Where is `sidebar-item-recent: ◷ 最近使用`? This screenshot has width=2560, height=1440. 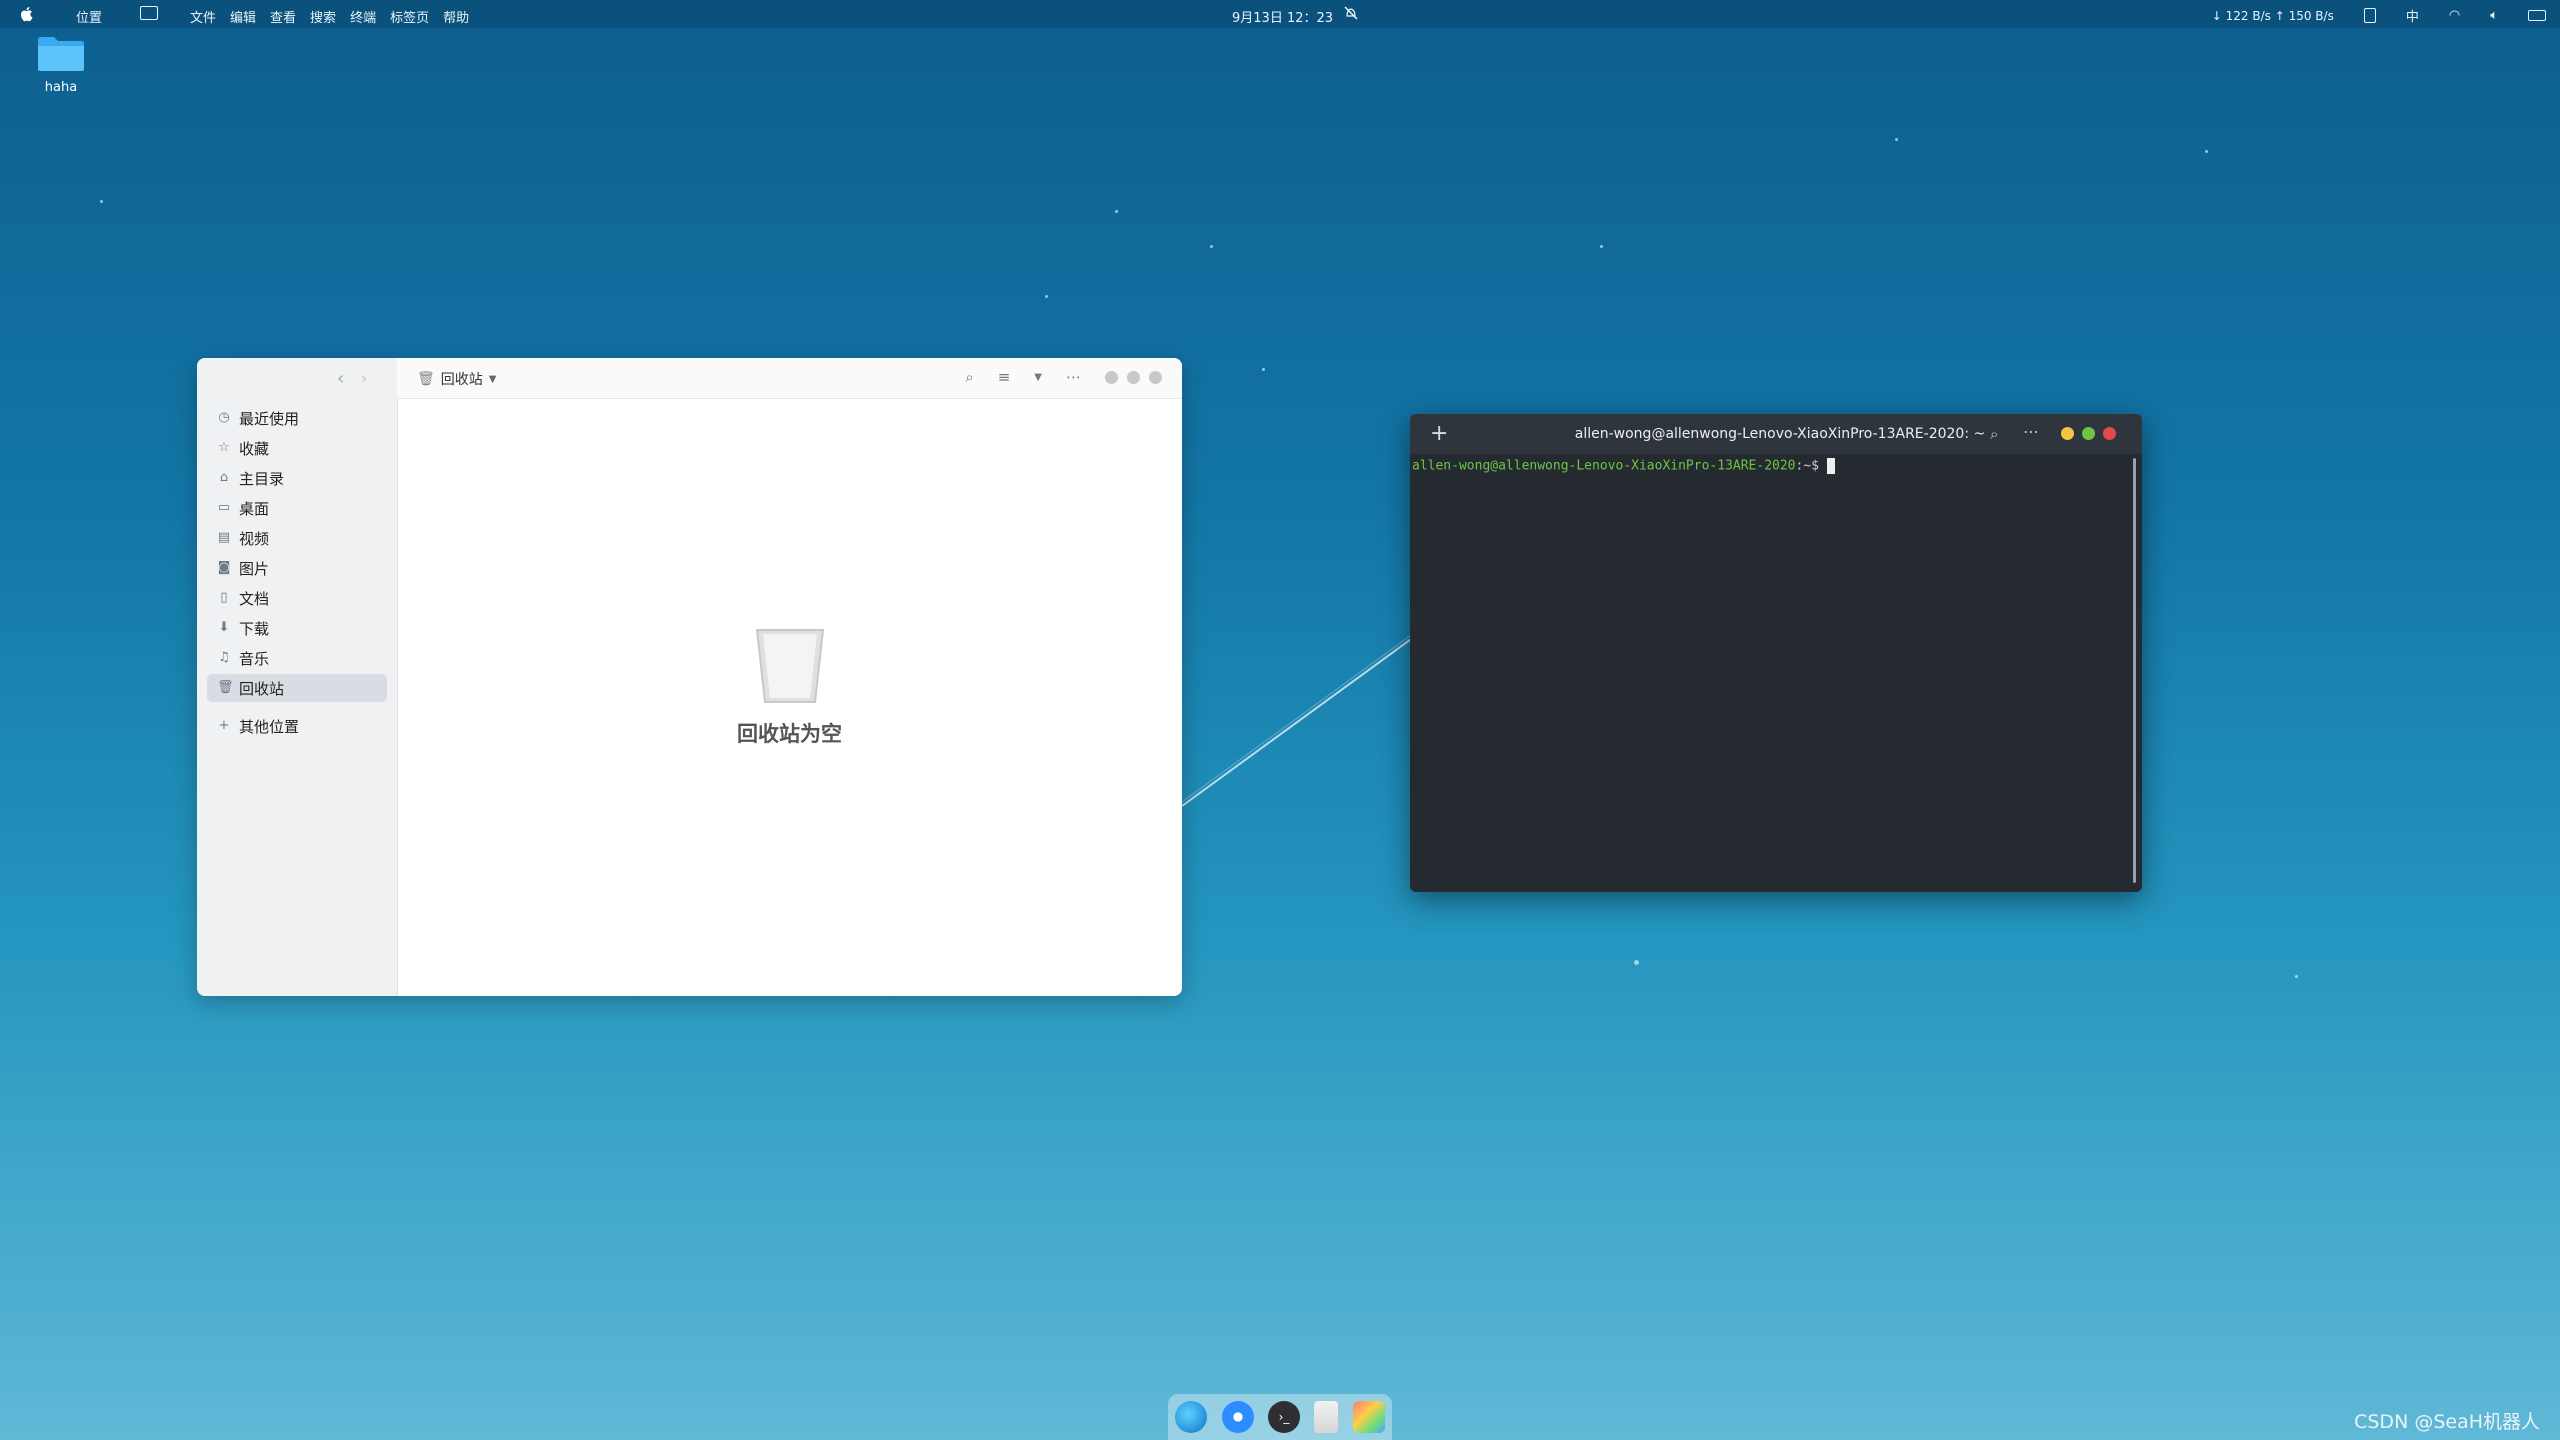
sidebar-item-recent: ◷ 最近使用 is located at coordinates (297, 418).